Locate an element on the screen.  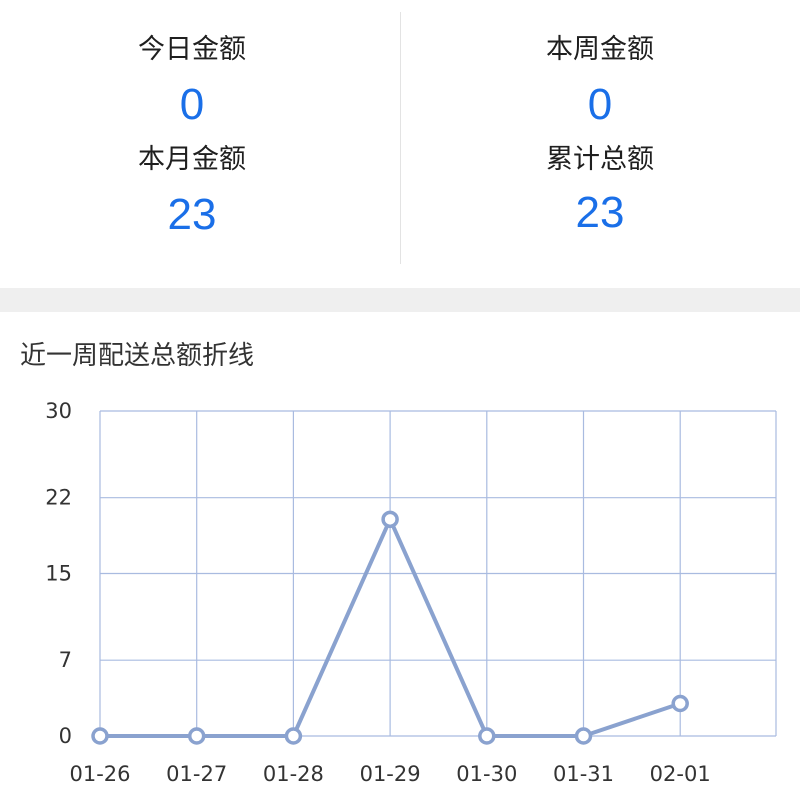
section-separator is located at coordinates (400, 300).